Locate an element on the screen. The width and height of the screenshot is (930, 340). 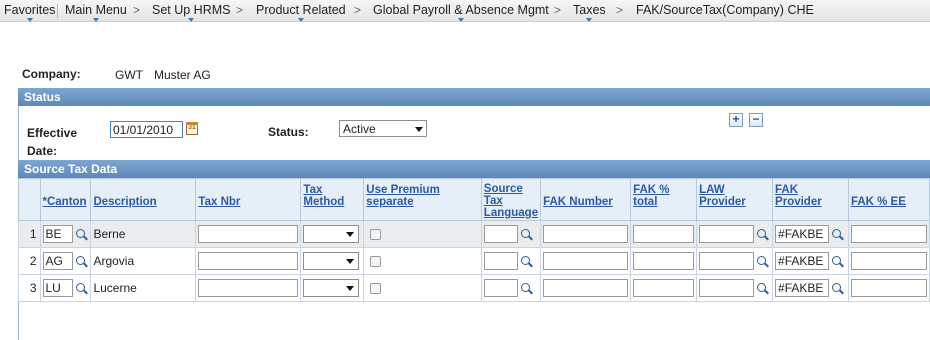
status-select: Active is located at coordinates (383, 128).